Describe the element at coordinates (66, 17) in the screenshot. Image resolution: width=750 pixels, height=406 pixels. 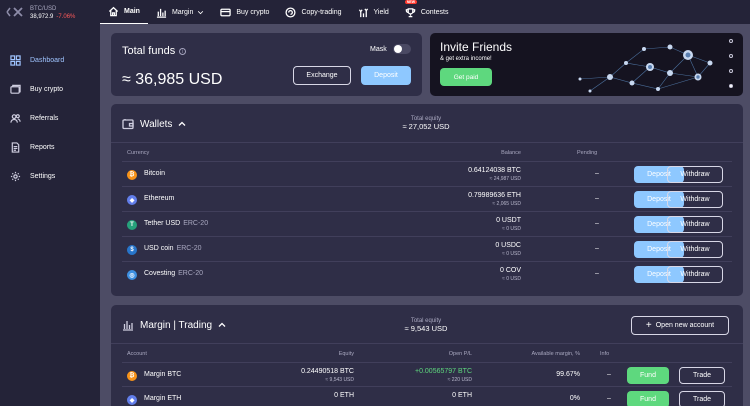
I see `ticker-change: -7.06%` at that location.